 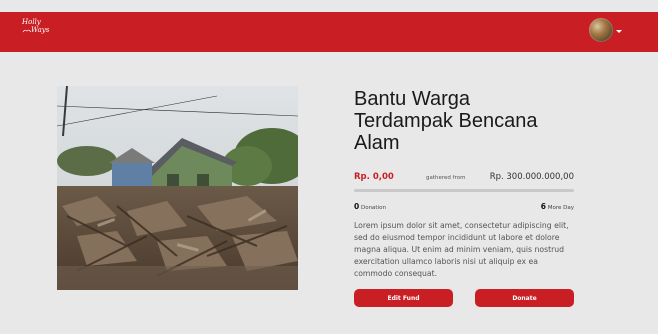 What do you see at coordinates (543, 206) in the screenshot?
I see `days-count: 6` at bounding box center [543, 206].